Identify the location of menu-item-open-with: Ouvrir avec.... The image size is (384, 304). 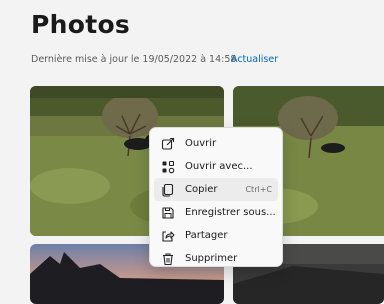
(216, 166).